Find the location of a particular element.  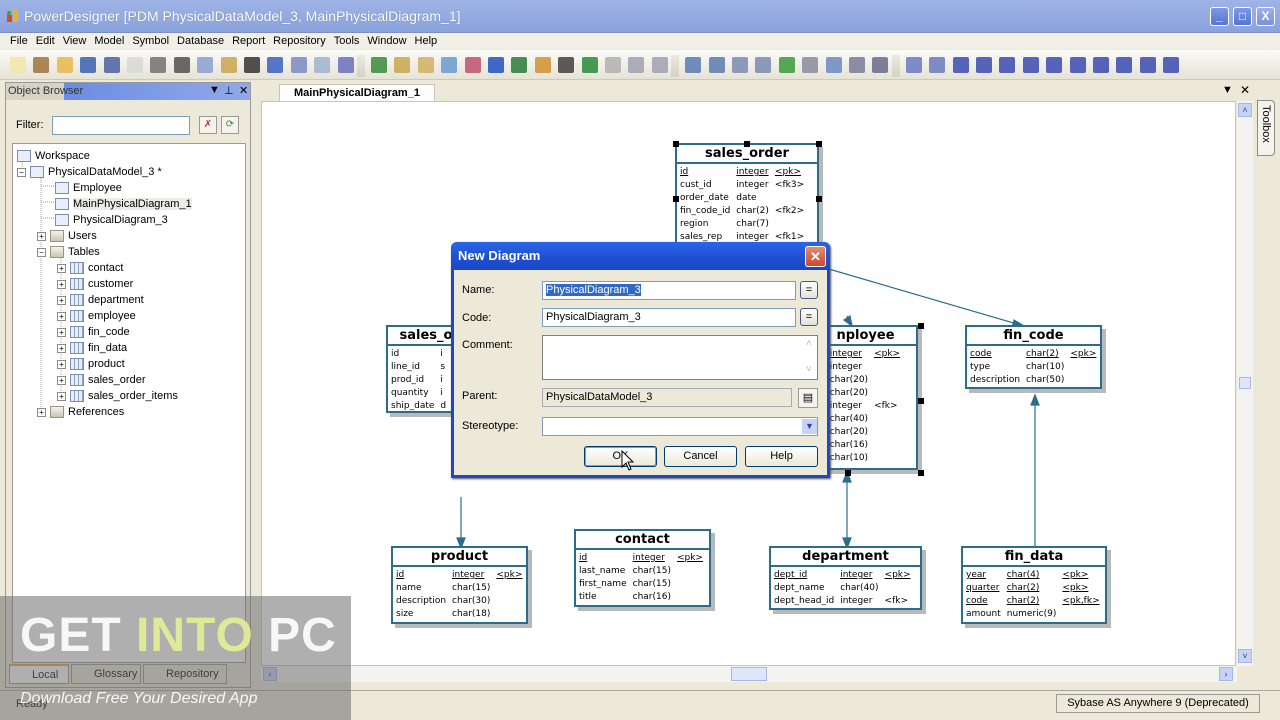

delete-icon is located at coordinates (252, 65).